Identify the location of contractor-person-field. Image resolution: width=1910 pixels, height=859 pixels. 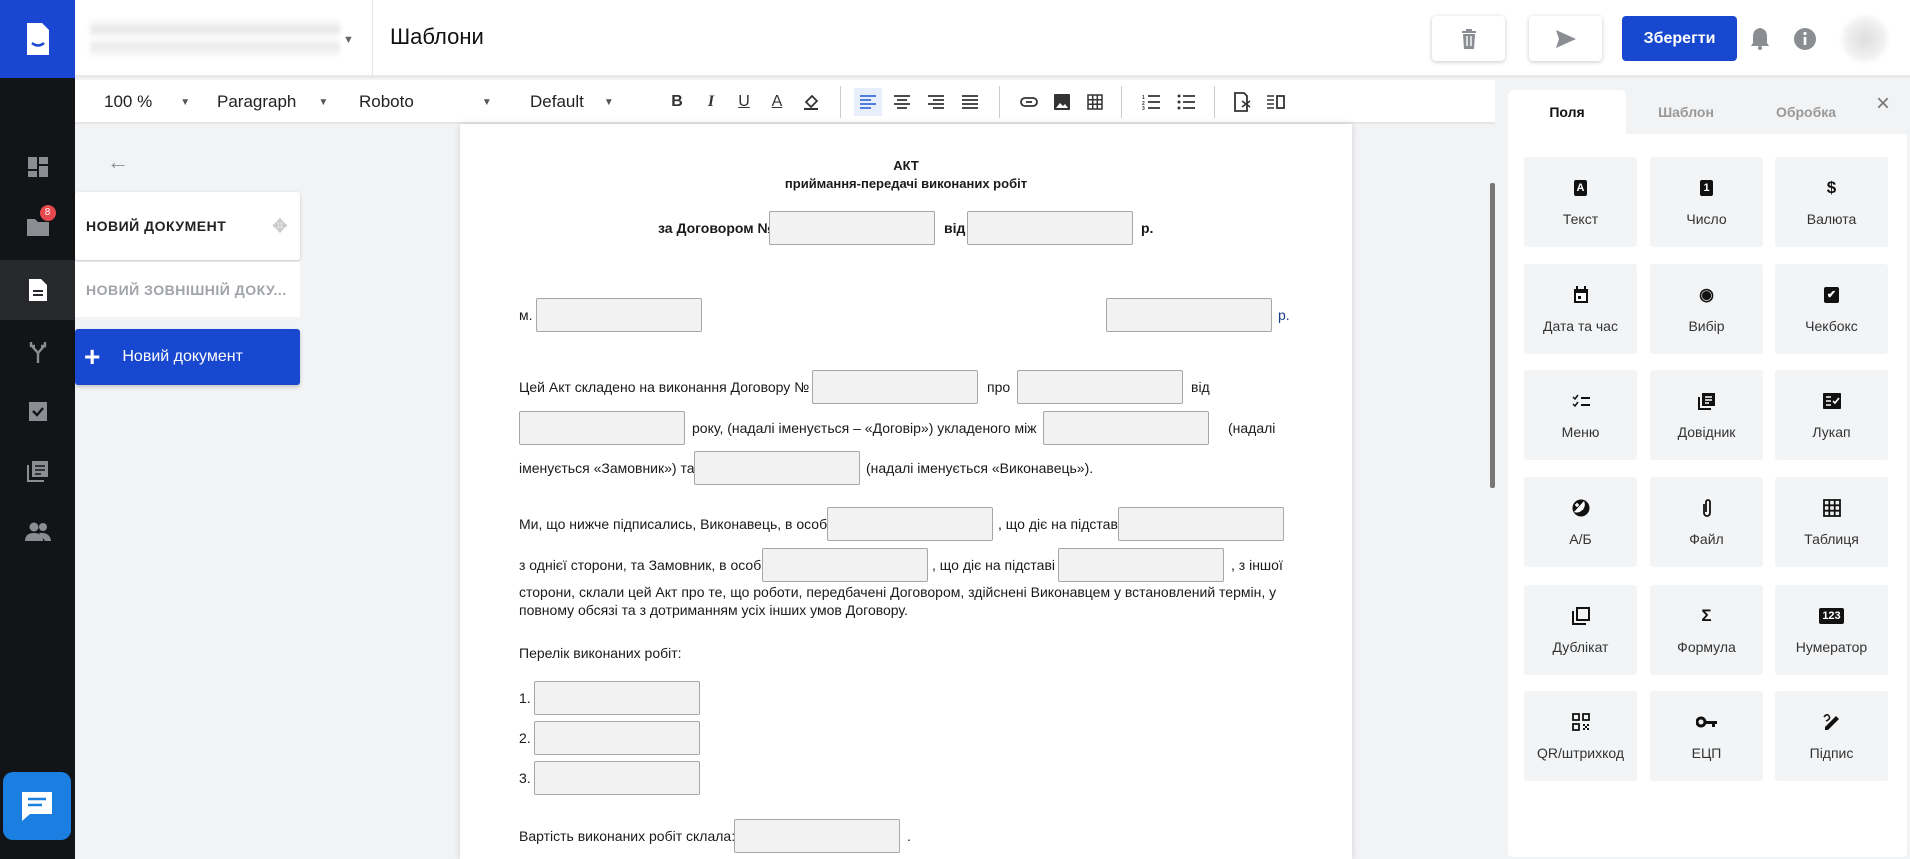
(910, 524).